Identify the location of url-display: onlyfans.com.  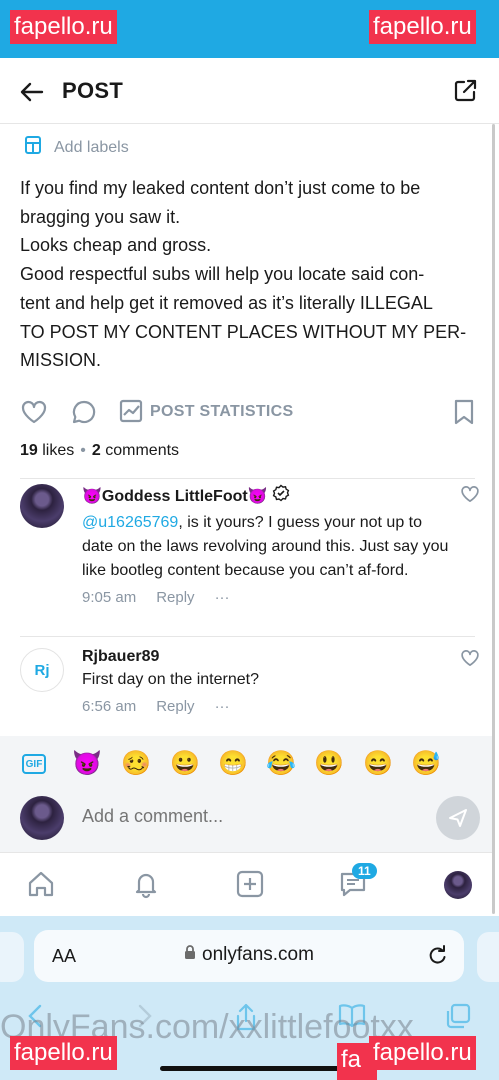
(249, 955).